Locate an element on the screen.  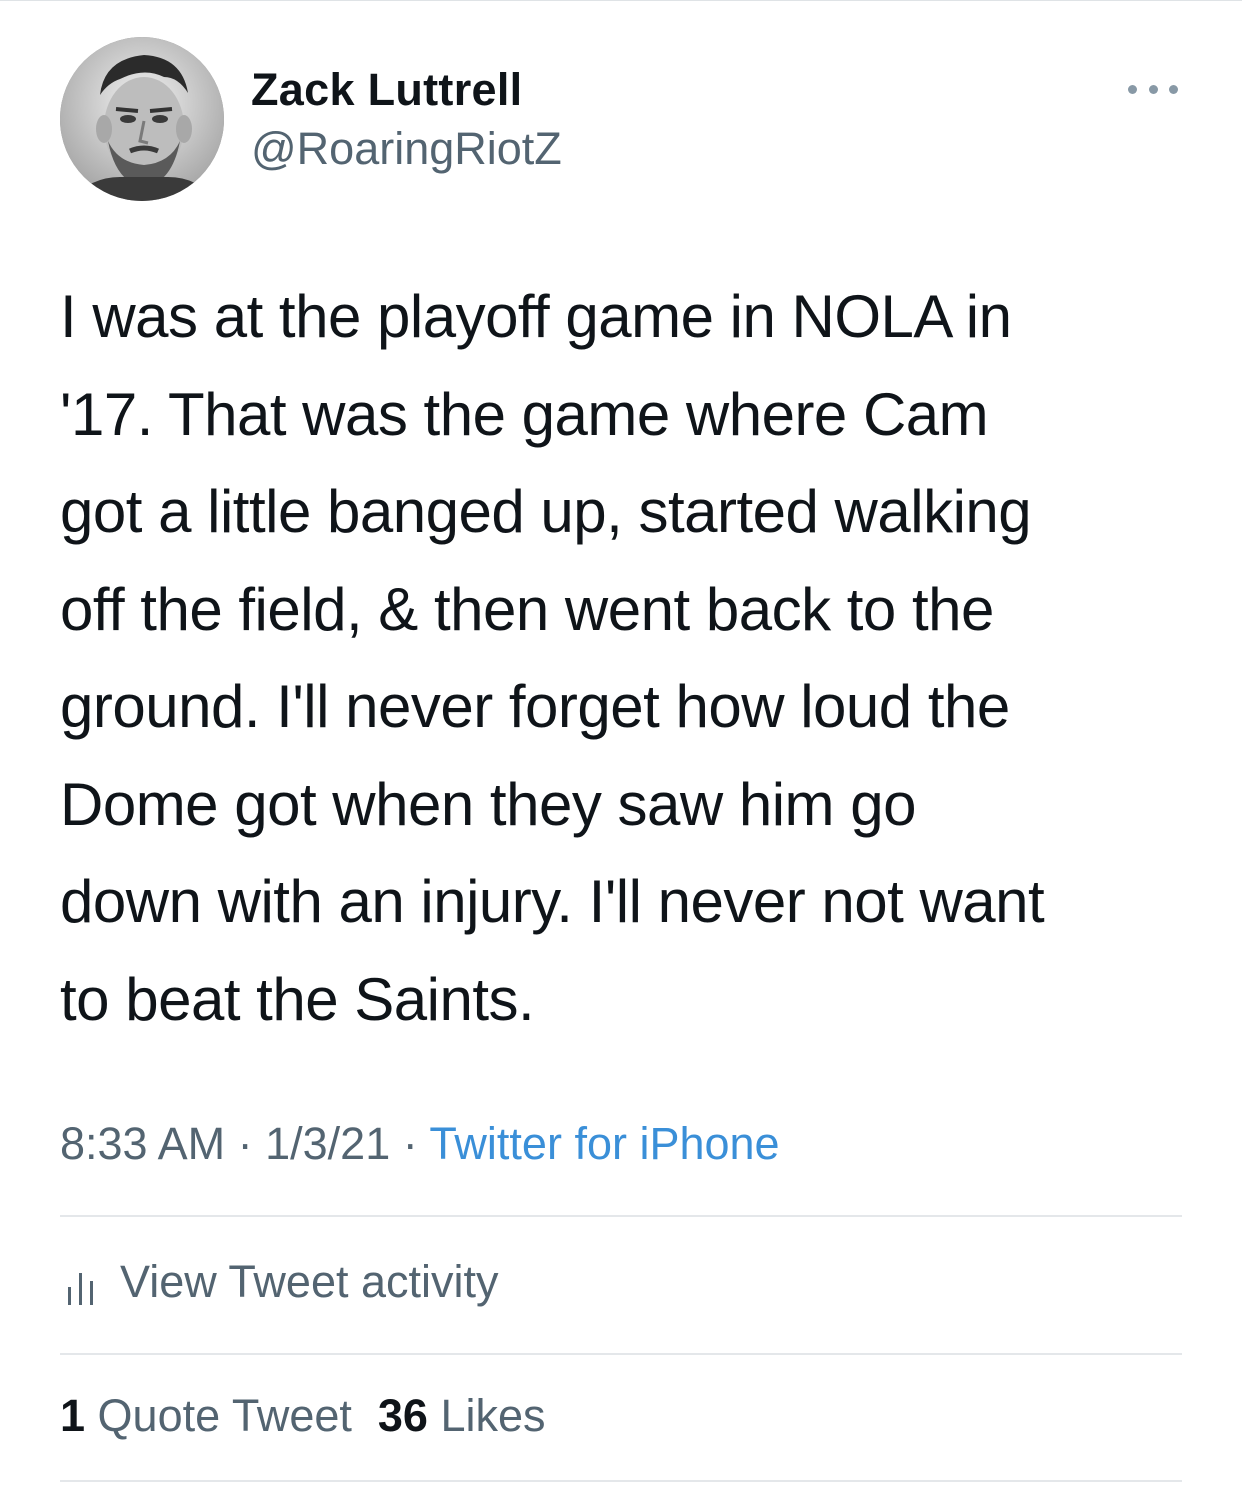
more-options-button is located at coordinates (1153, 89).